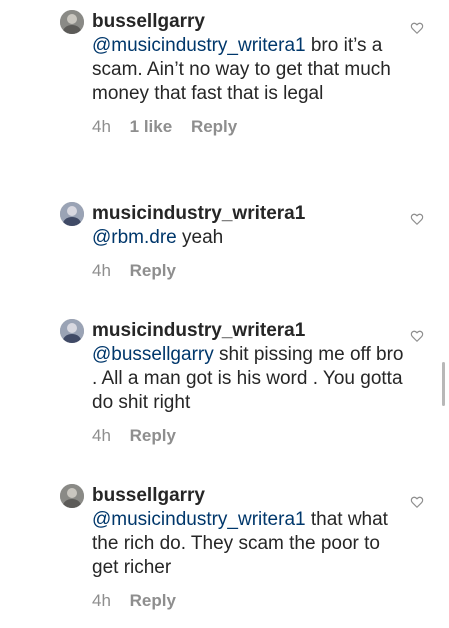  Describe the element at coordinates (151, 126) in the screenshot. I see `likes-count: 1 like` at that location.